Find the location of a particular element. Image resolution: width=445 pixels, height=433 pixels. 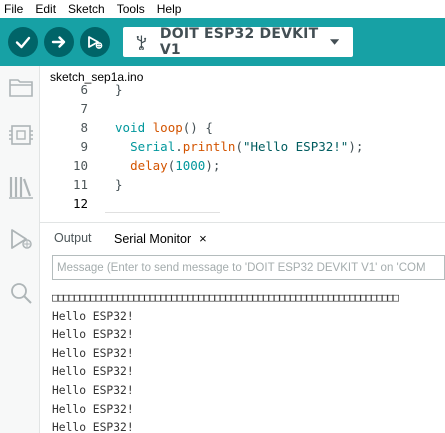

panel-tabs: Output Serial Monitor × is located at coordinates (242, 238).